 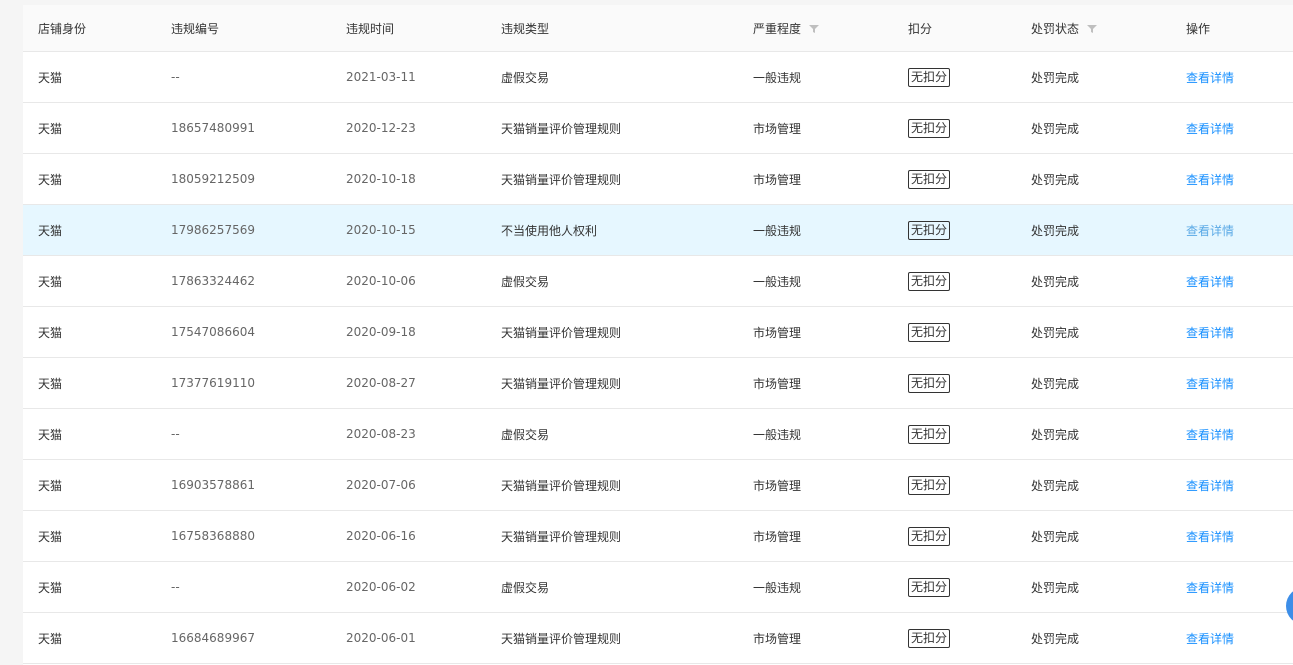 I want to click on table-row: 天猫 -- 2020-08-23 虚假交易 一般违规 无扣分 处罚完成 查看详情, so click(x=658, y=434).